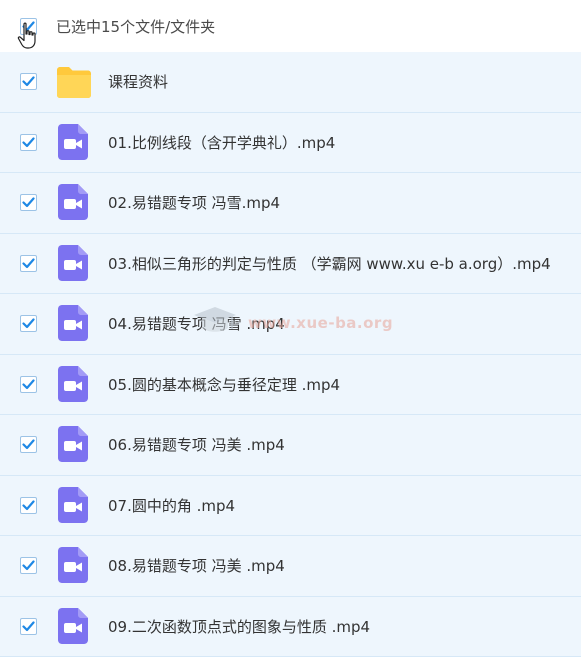  I want to click on selection-header: 已选中15个文件/文件夹, so click(290, 26).